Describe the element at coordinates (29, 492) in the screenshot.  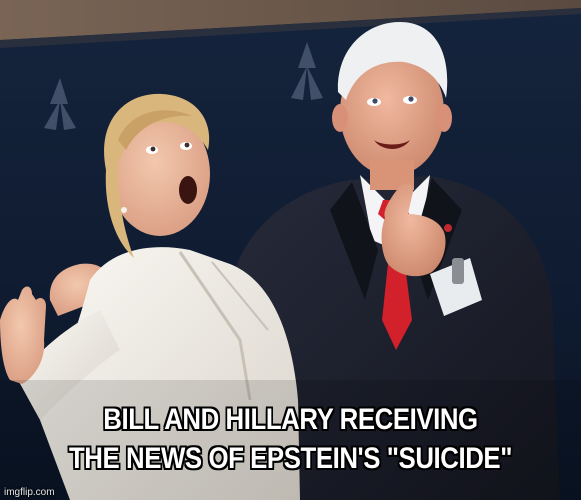
I see `watermark: imgflip.com` at that location.